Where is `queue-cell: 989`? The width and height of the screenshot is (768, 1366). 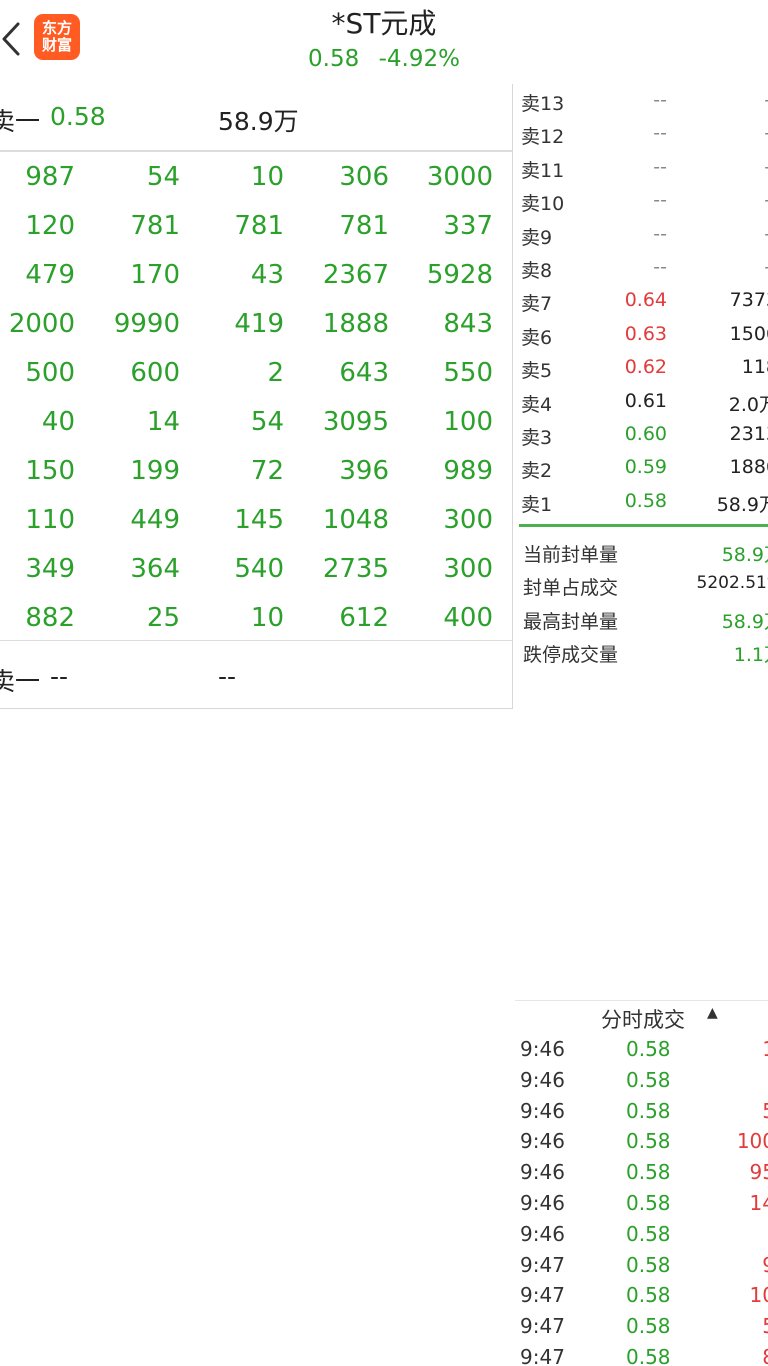 queue-cell: 989 is located at coordinates (468, 471).